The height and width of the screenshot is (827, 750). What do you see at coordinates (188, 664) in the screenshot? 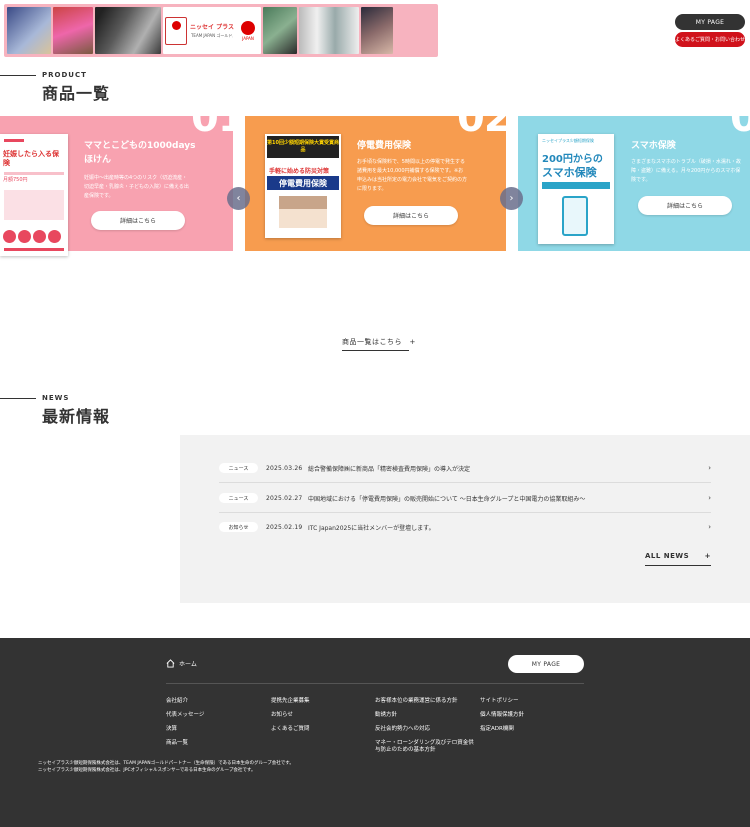
I see `home-label: ホーム` at bounding box center [188, 664].